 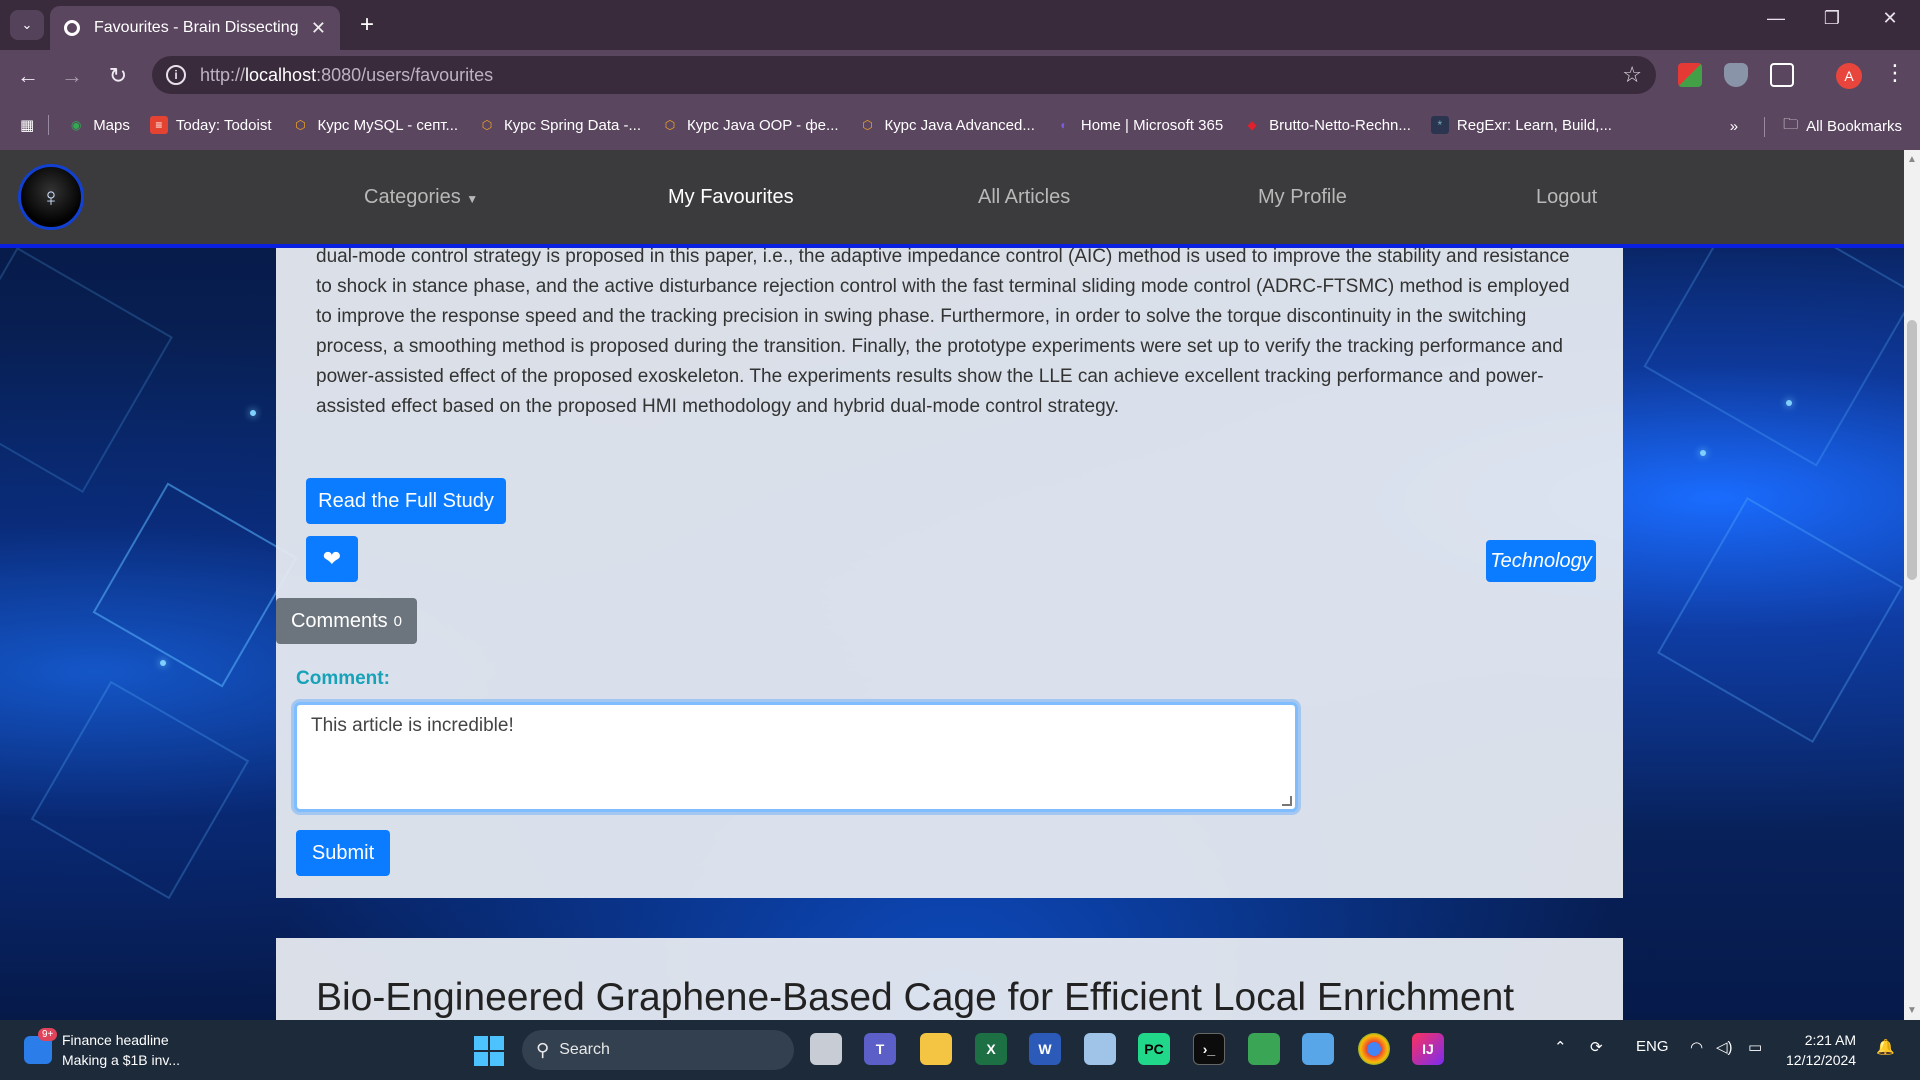 What do you see at coordinates (1139, 125) in the screenshot?
I see `bookmark-item: ◐ Home | Microsoft 365` at bounding box center [1139, 125].